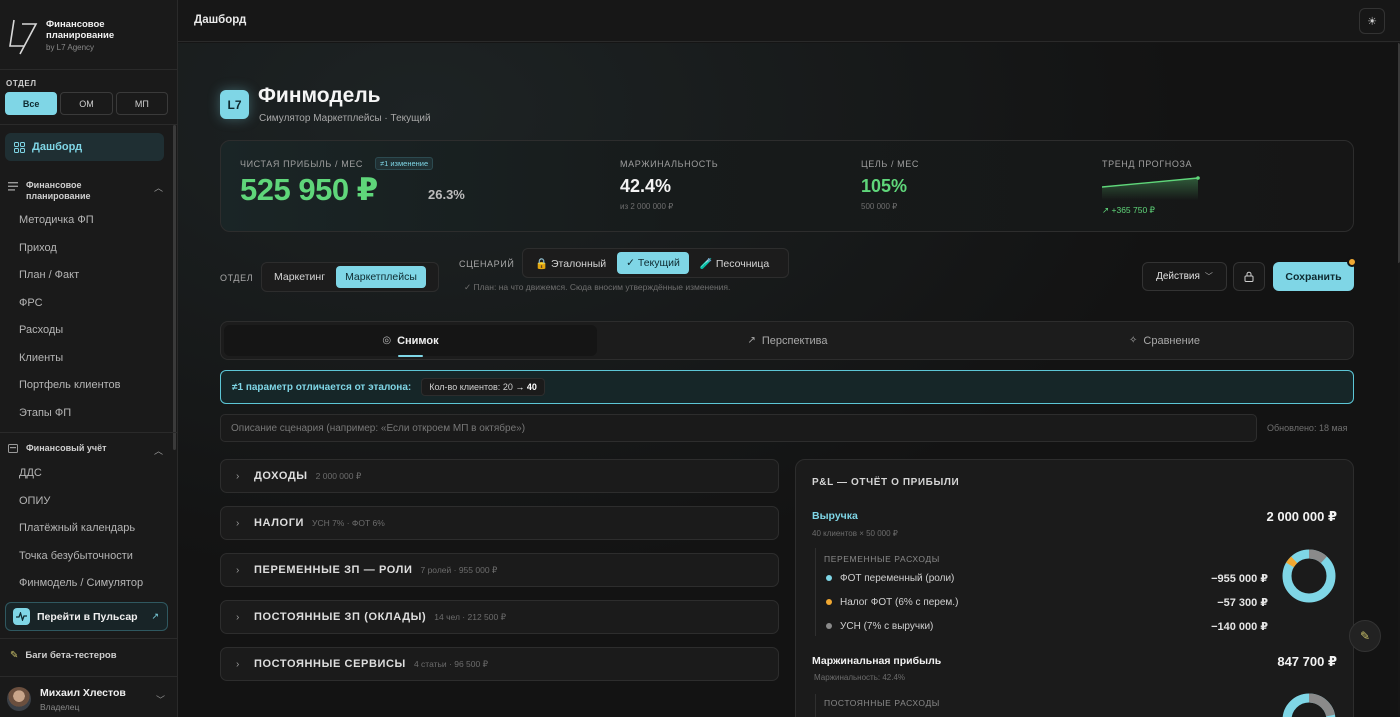 Image resolution: width=1400 pixels, height=717 pixels. I want to click on scenario-current-option: ✓ Текущий, so click(653, 263).